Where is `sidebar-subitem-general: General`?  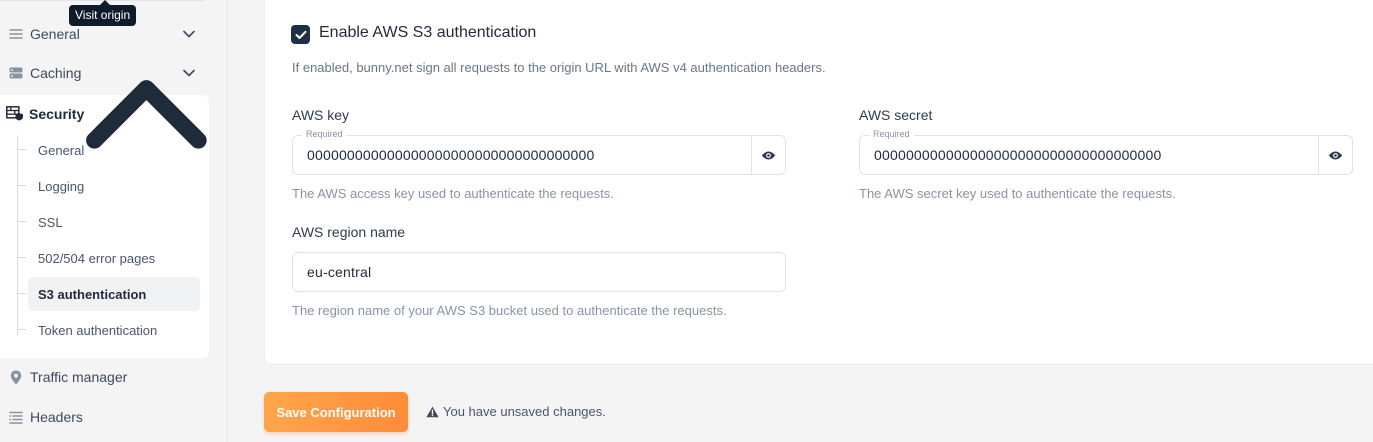 sidebar-subitem-general: General is located at coordinates (109, 150).